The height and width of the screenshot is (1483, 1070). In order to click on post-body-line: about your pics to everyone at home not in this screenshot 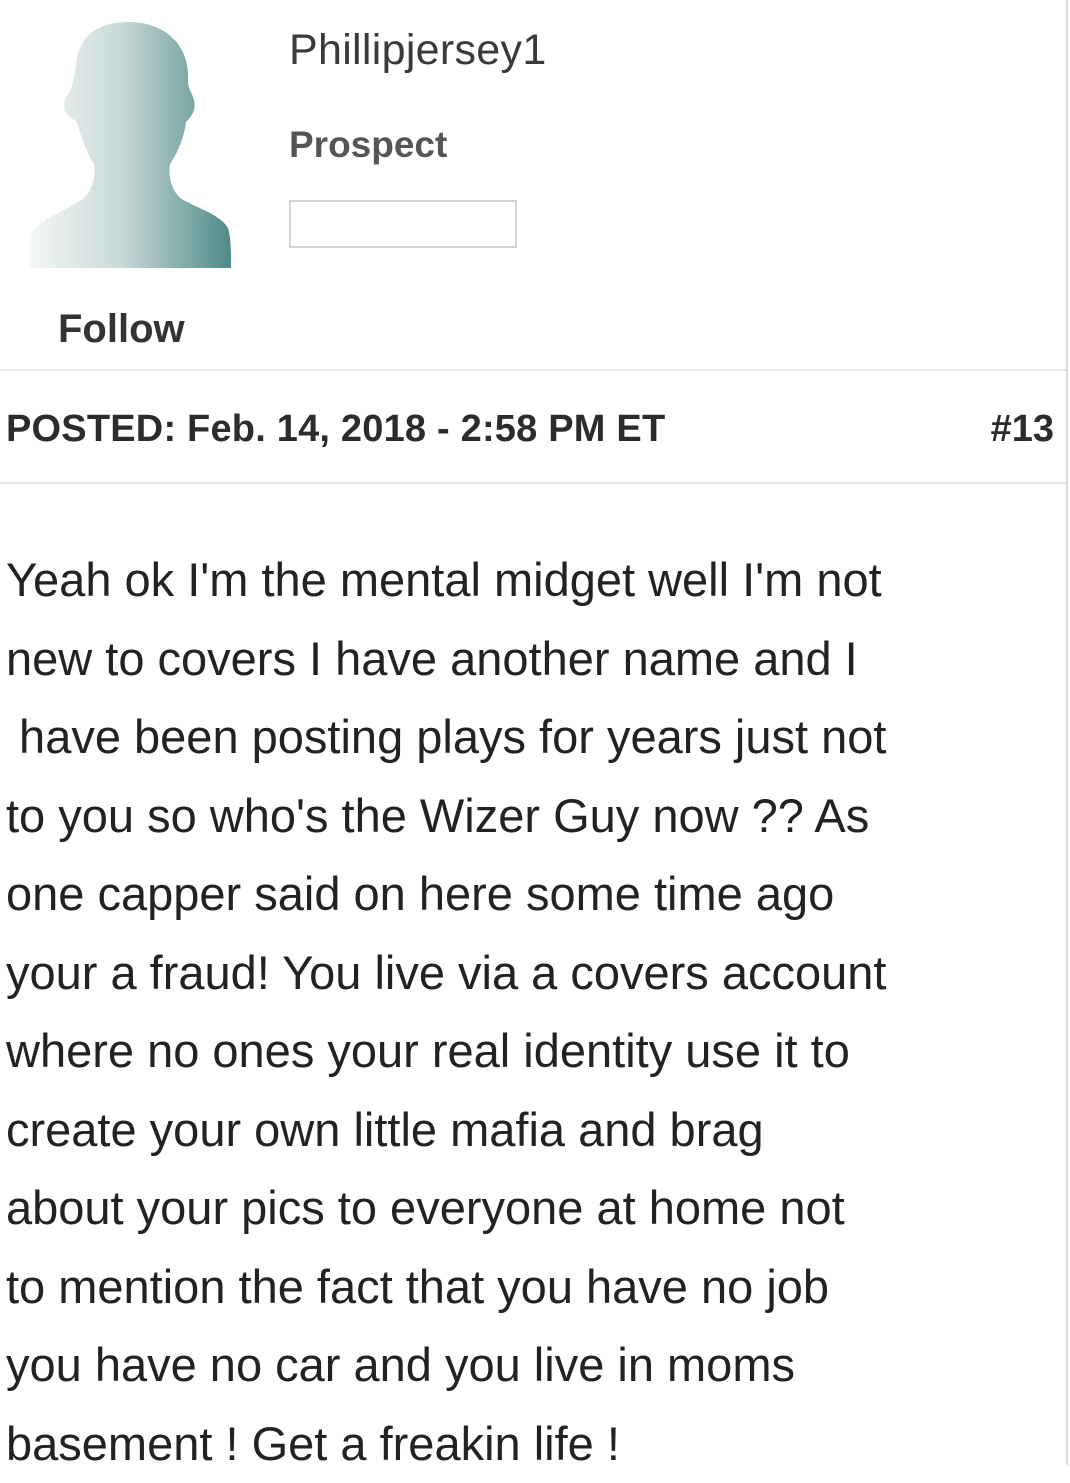, I will do `click(531, 1208)`.